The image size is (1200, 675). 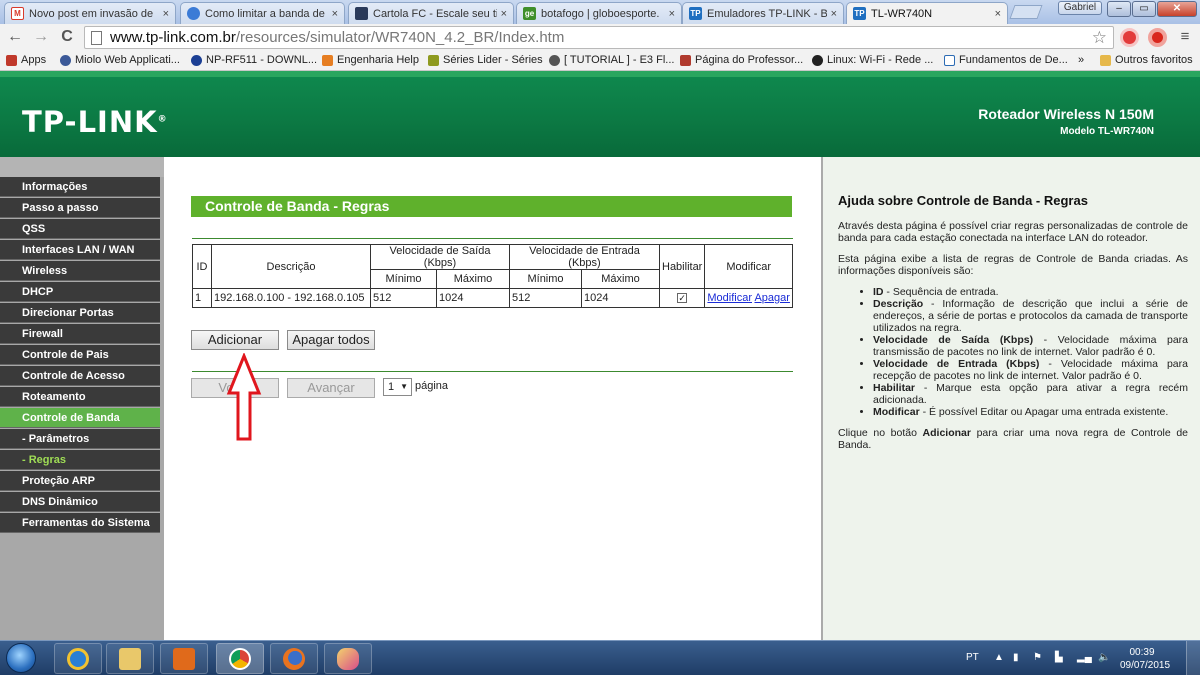 I want to click on header-stripe, so click(x=600, y=74).